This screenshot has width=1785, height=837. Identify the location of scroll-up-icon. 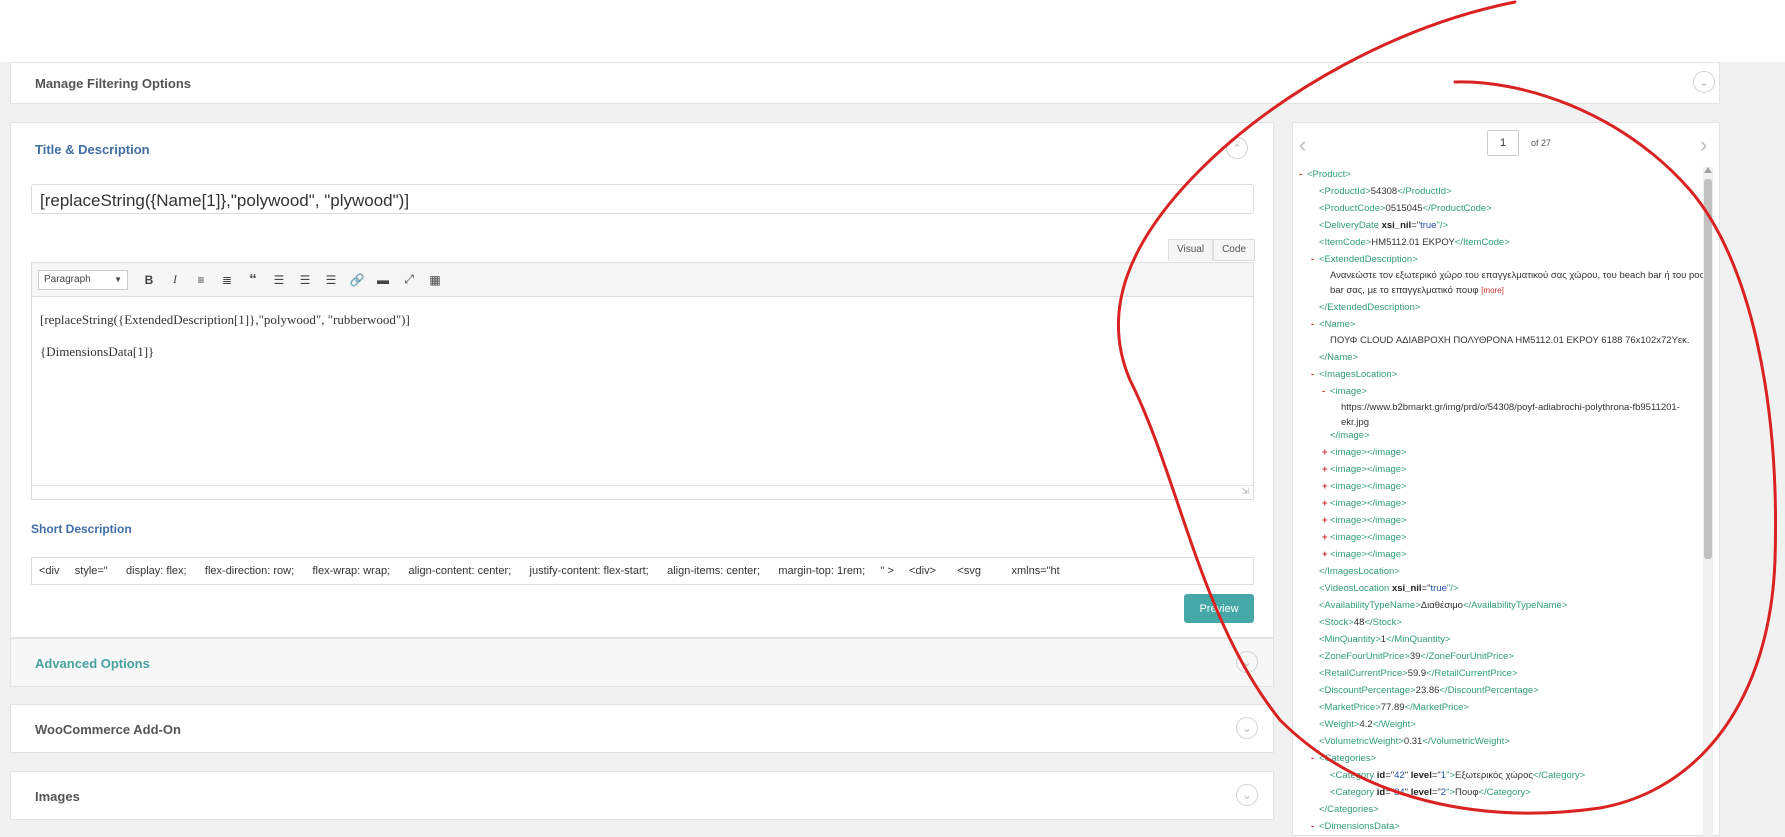
(1708, 170).